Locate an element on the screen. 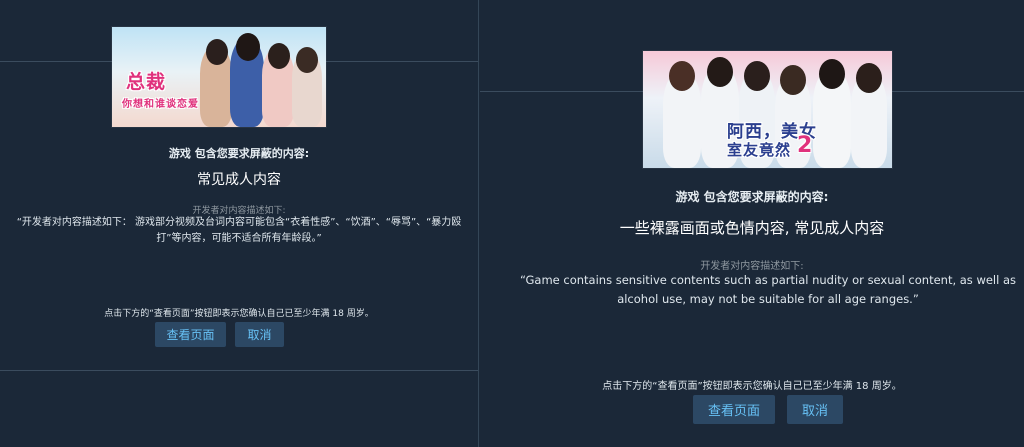 The width and height of the screenshot is (1024, 447). developer-description-label: 开发者对内容描述如下: is located at coordinates (752, 266).